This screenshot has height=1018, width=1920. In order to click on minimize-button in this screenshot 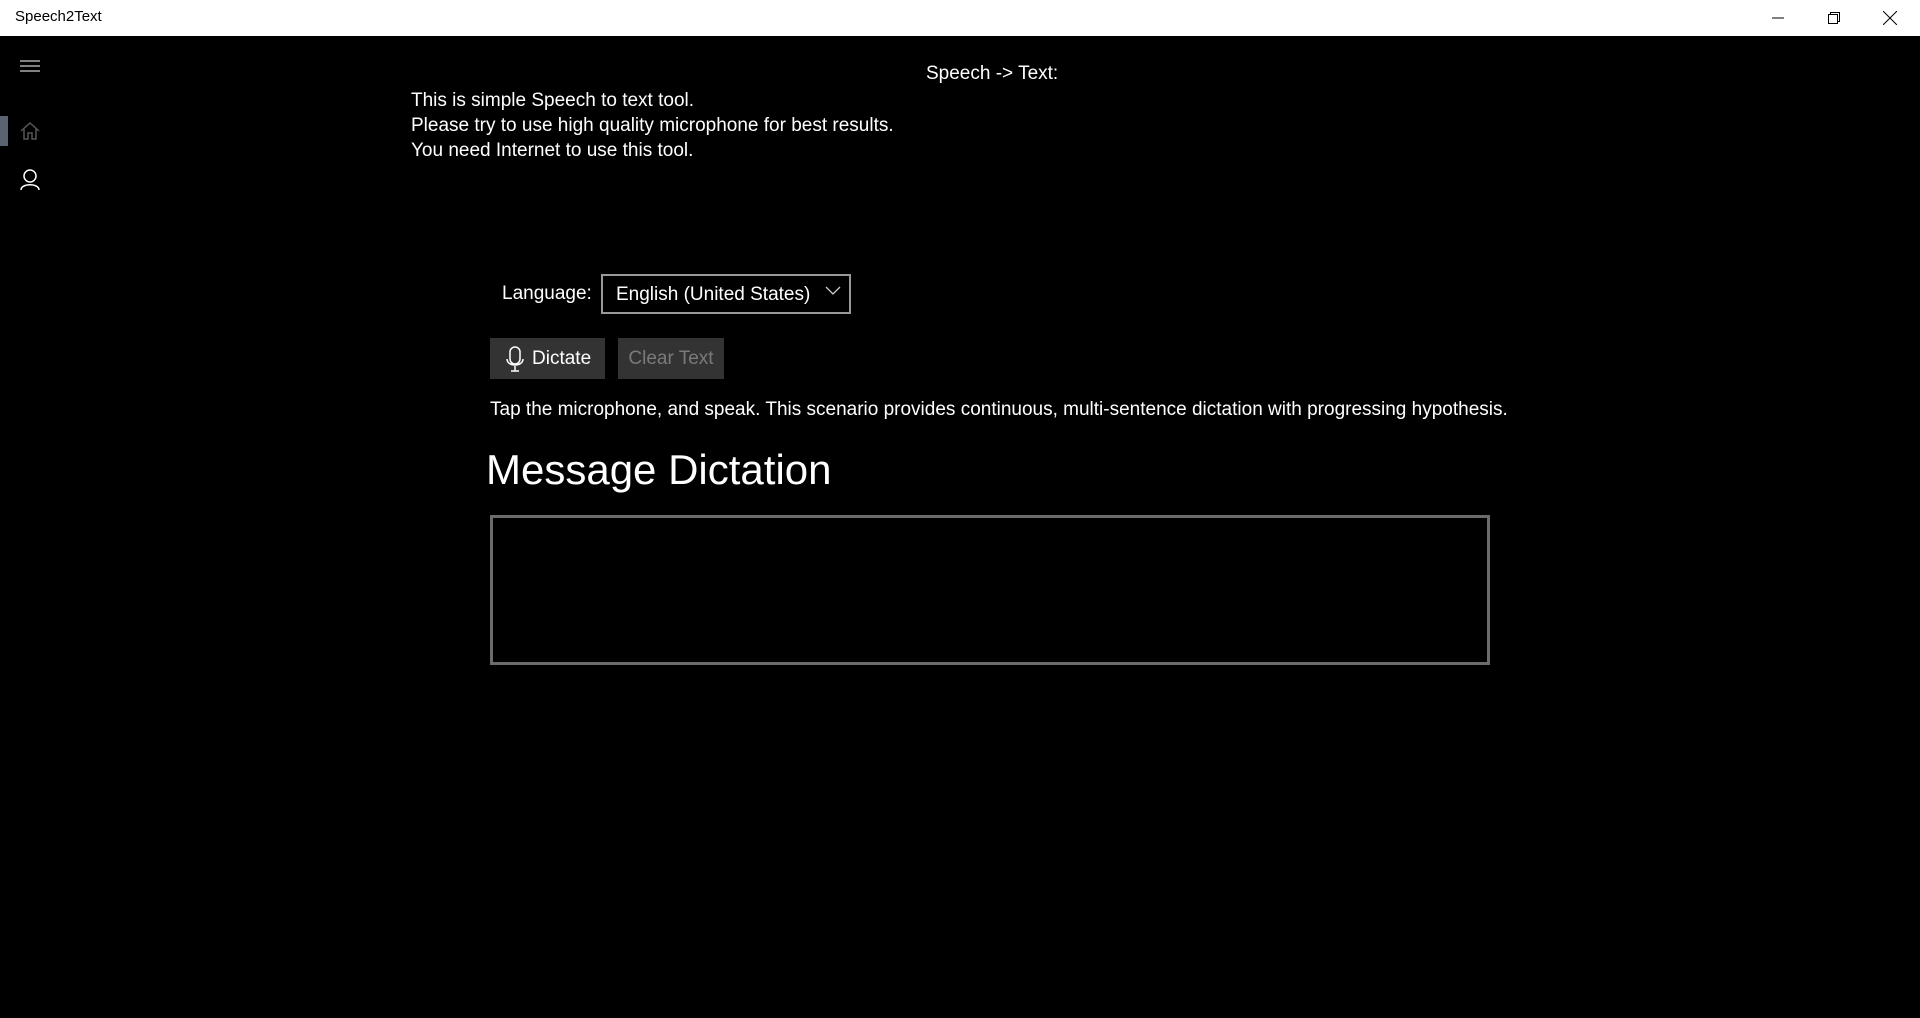, I will do `click(1778, 18)`.